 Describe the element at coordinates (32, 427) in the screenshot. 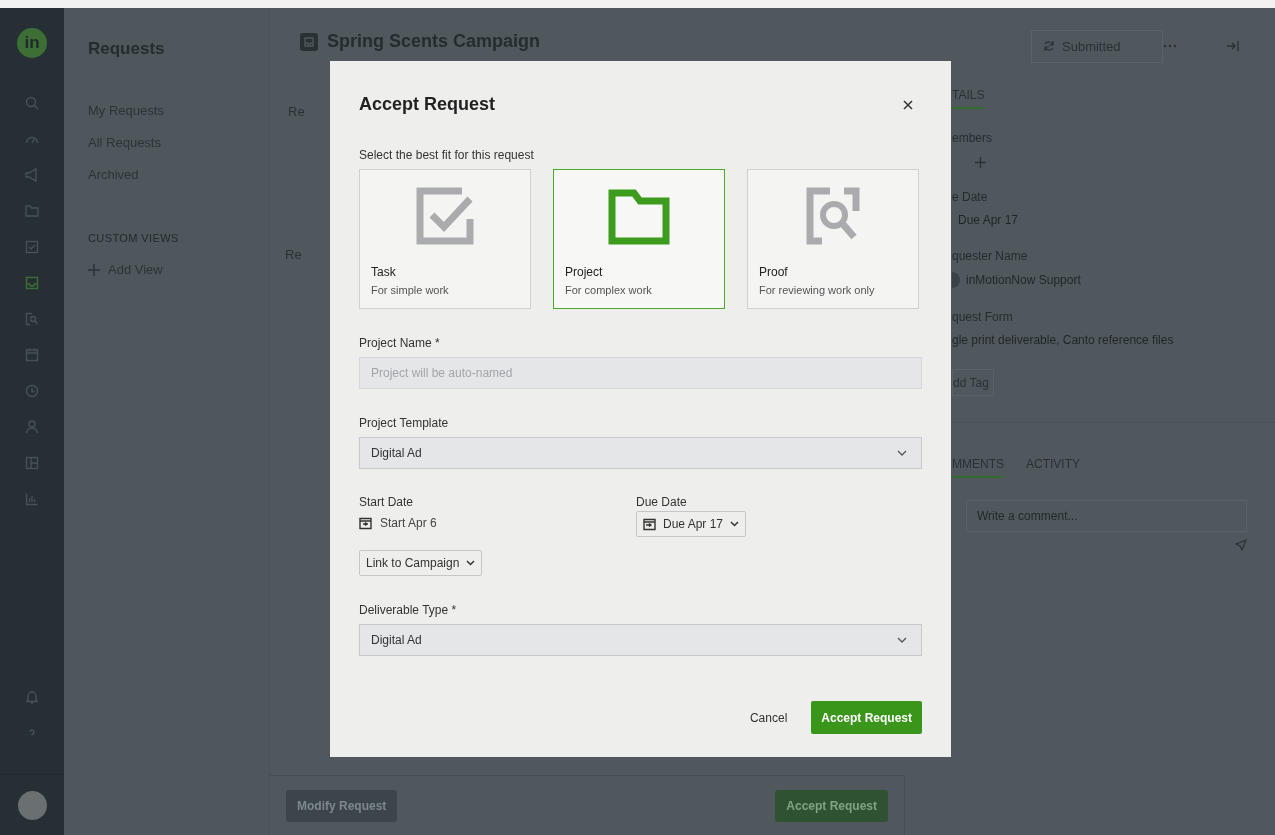

I see `person-icon` at that location.